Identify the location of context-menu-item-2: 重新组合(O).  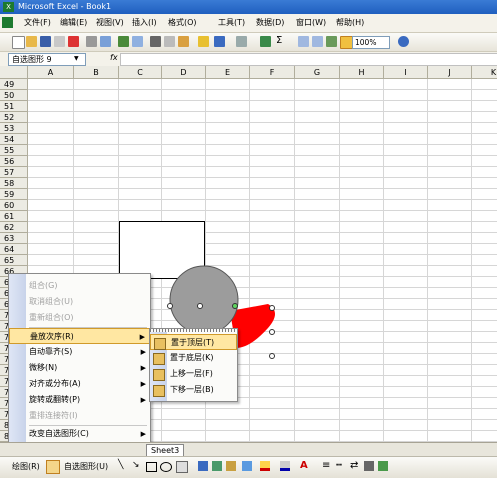
(79, 318).